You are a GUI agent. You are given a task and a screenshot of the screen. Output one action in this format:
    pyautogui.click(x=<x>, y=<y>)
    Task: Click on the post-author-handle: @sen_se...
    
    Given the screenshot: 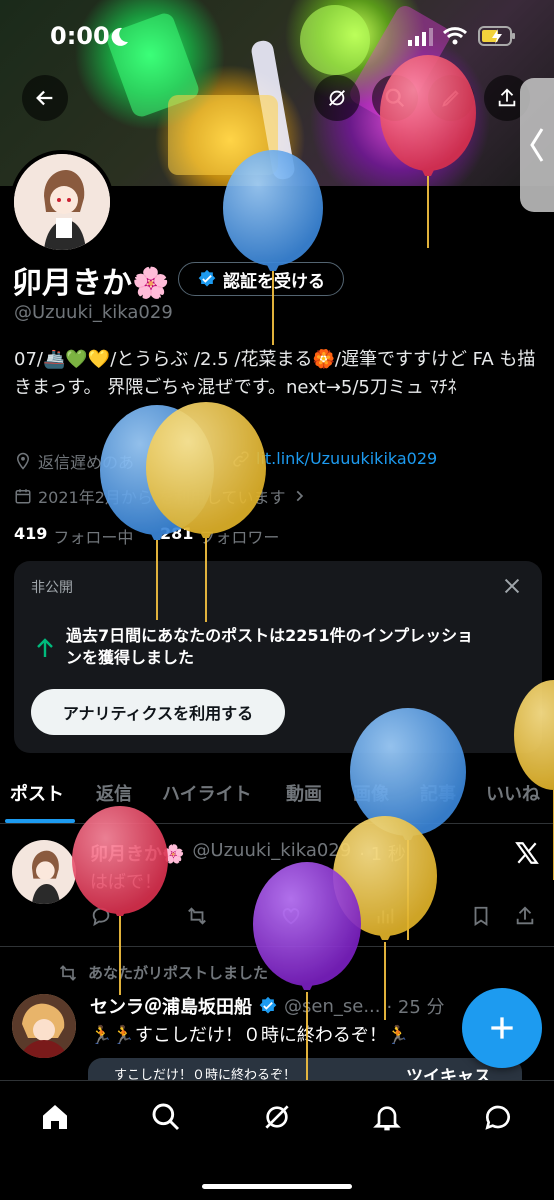 What is the action you would take?
    pyautogui.click(x=332, y=1006)
    